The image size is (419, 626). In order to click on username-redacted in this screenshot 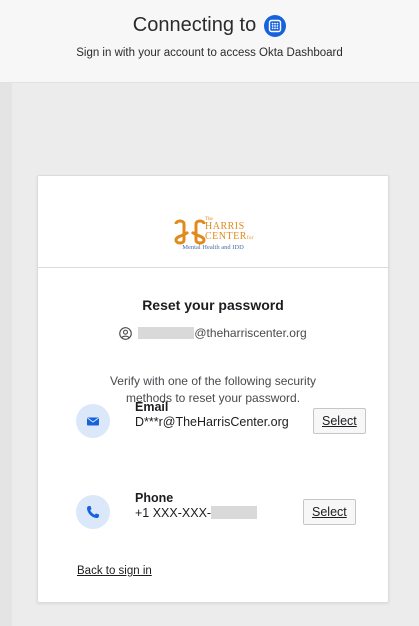, I will do `click(166, 333)`.